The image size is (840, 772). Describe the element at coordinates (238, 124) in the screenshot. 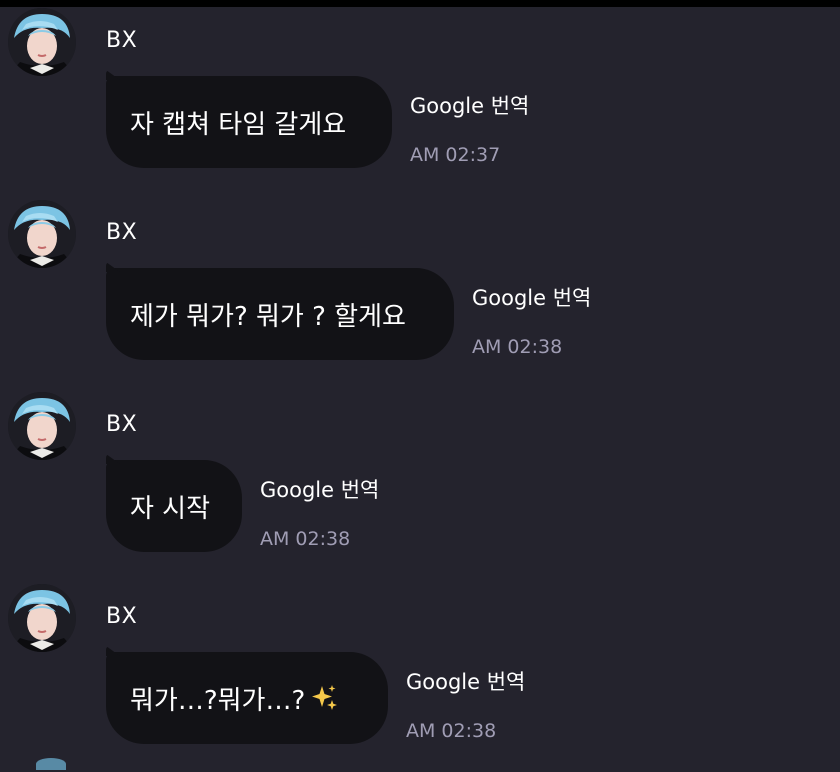

I see `message-text: 자 캡쳐 타임 갈게요` at that location.